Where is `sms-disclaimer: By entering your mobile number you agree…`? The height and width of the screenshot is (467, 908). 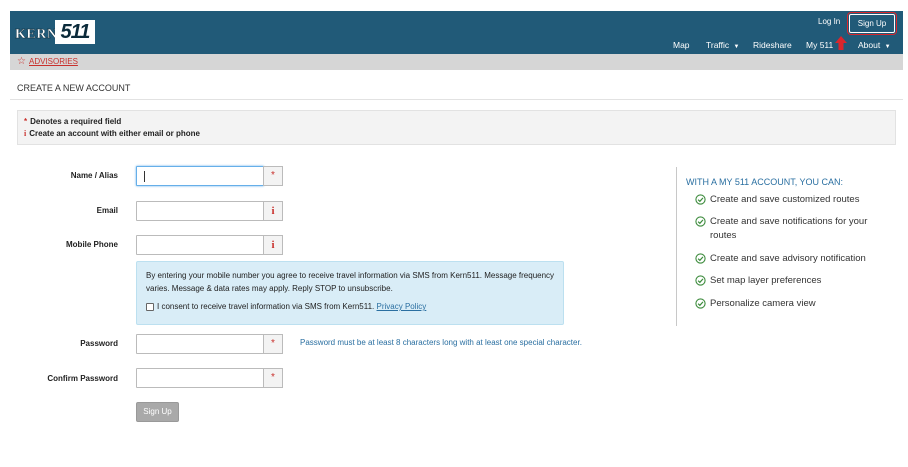 sms-disclaimer: By entering your mobile number you agree… is located at coordinates (350, 282).